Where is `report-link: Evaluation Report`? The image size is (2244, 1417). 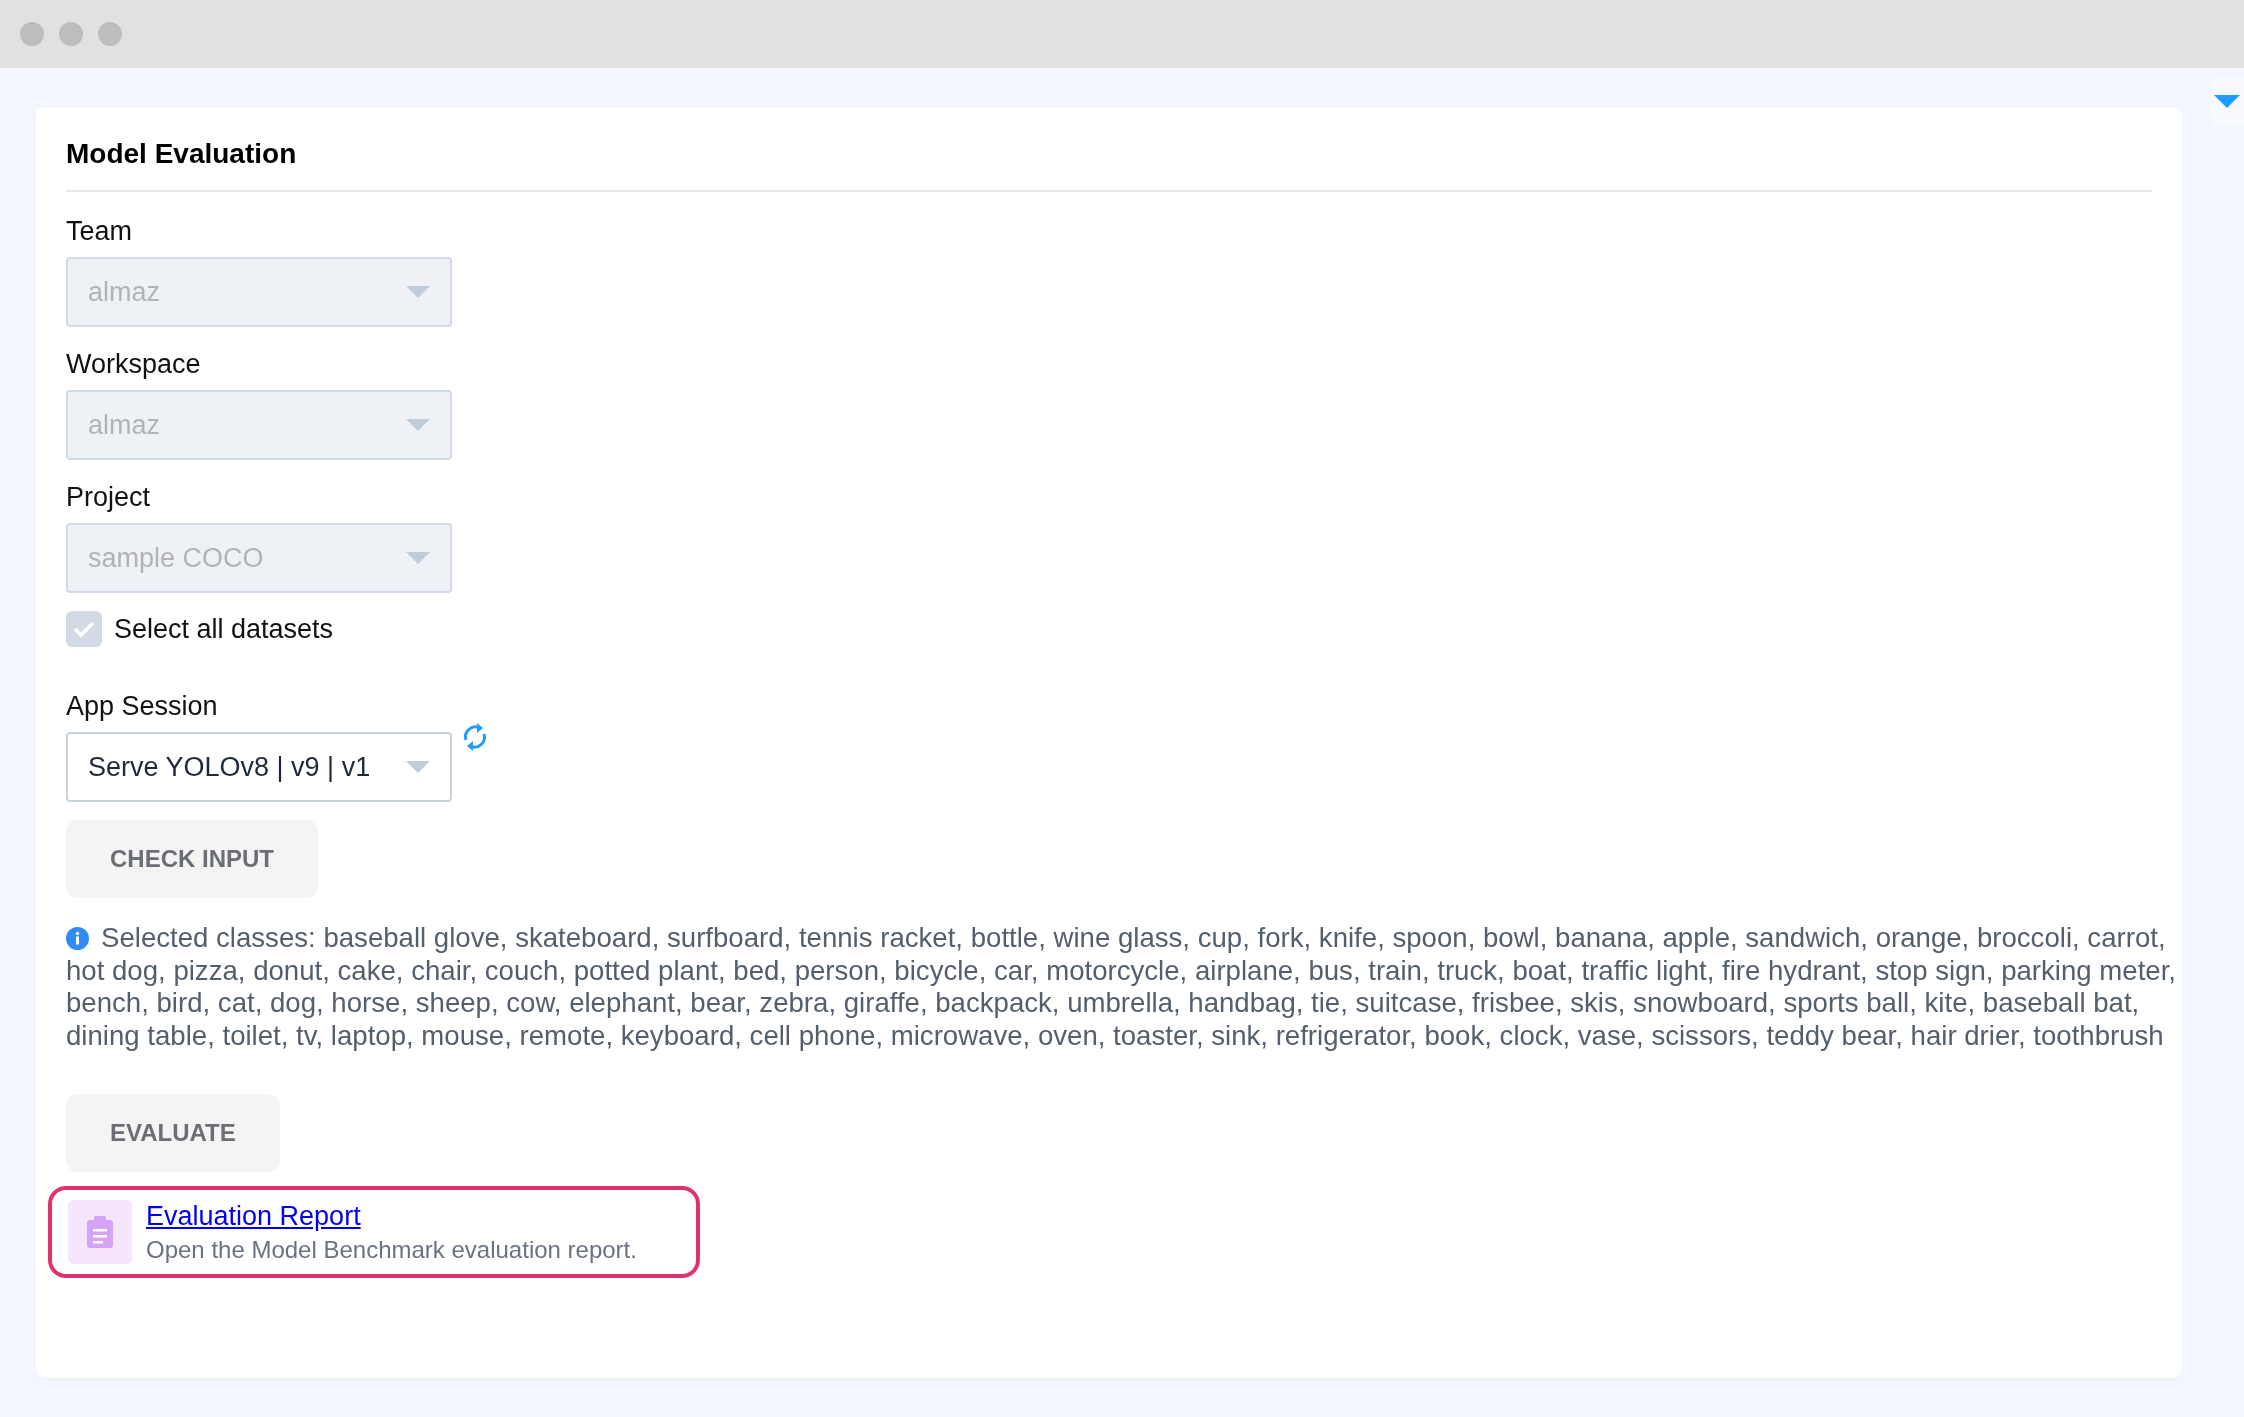 report-link: Evaluation Report is located at coordinates (253, 1216).